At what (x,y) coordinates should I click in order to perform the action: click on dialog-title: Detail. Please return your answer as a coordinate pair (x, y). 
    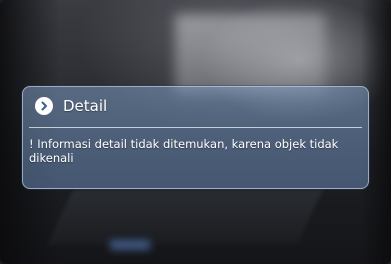
    Looking at the image, I should click on (85, 106).